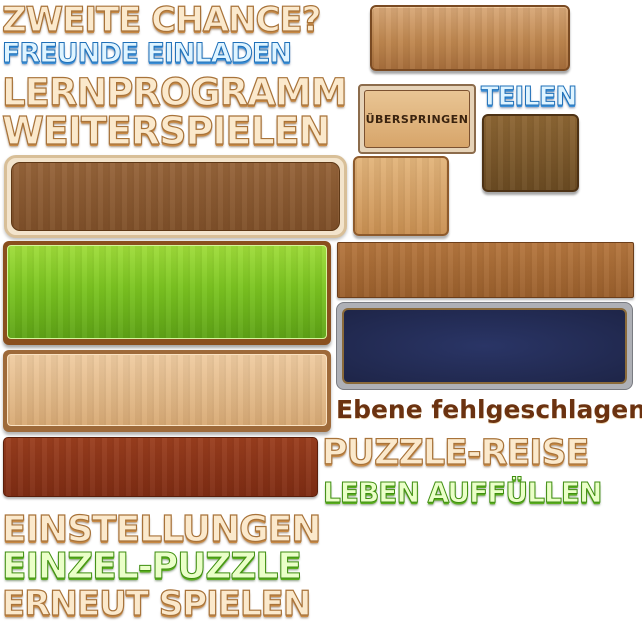 The width and height of the screenshot is (642, 642). I want to click on wood-square-light, so click(401, 196).